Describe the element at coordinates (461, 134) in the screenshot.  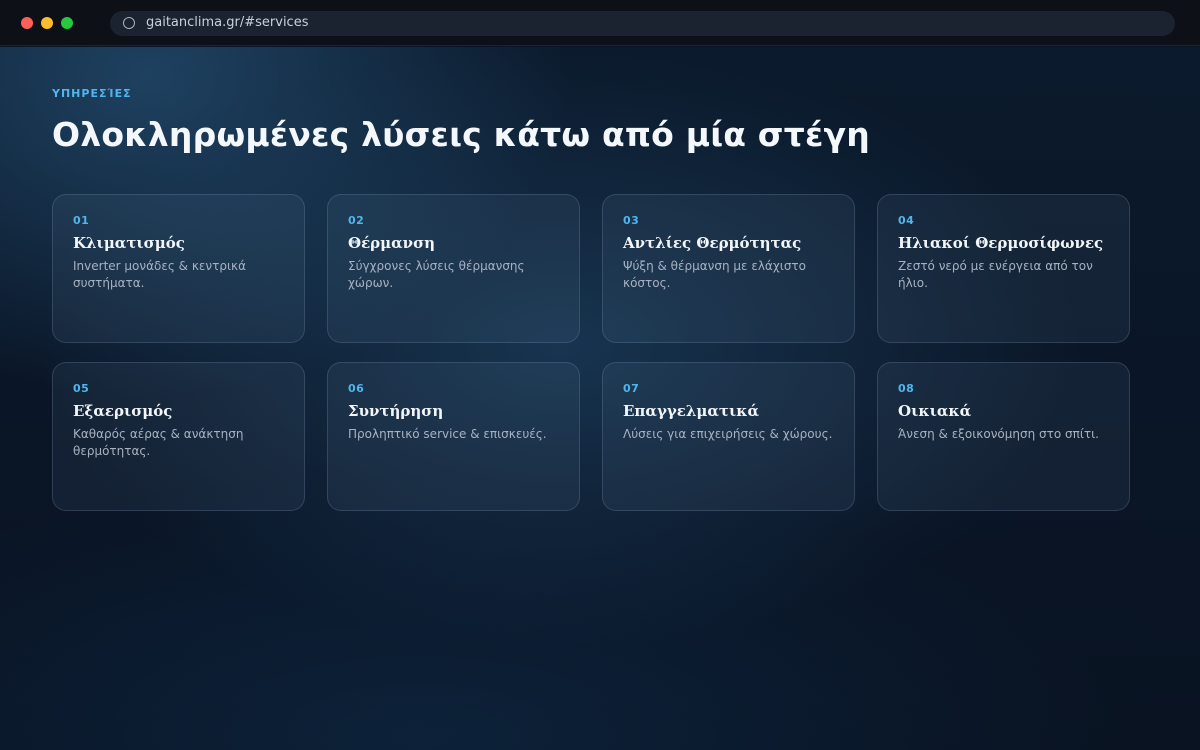
I see `section-heading: Ολοκληρωμένες λύσεις κάτω από μία στέγη` at that location.